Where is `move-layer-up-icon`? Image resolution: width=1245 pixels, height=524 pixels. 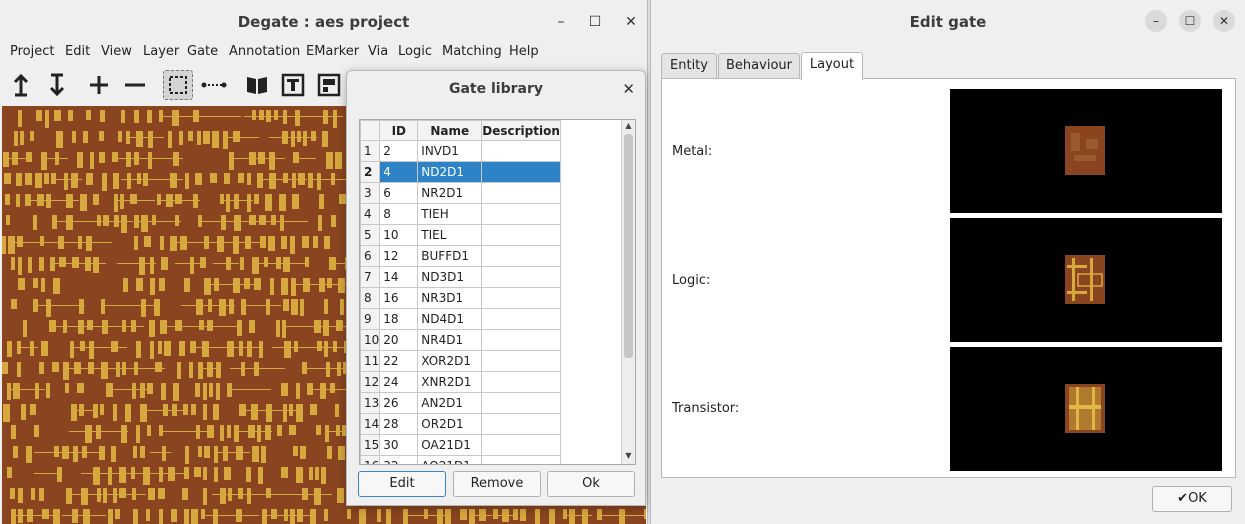 move-layer-up-icon is located at coordinates (21, 85).